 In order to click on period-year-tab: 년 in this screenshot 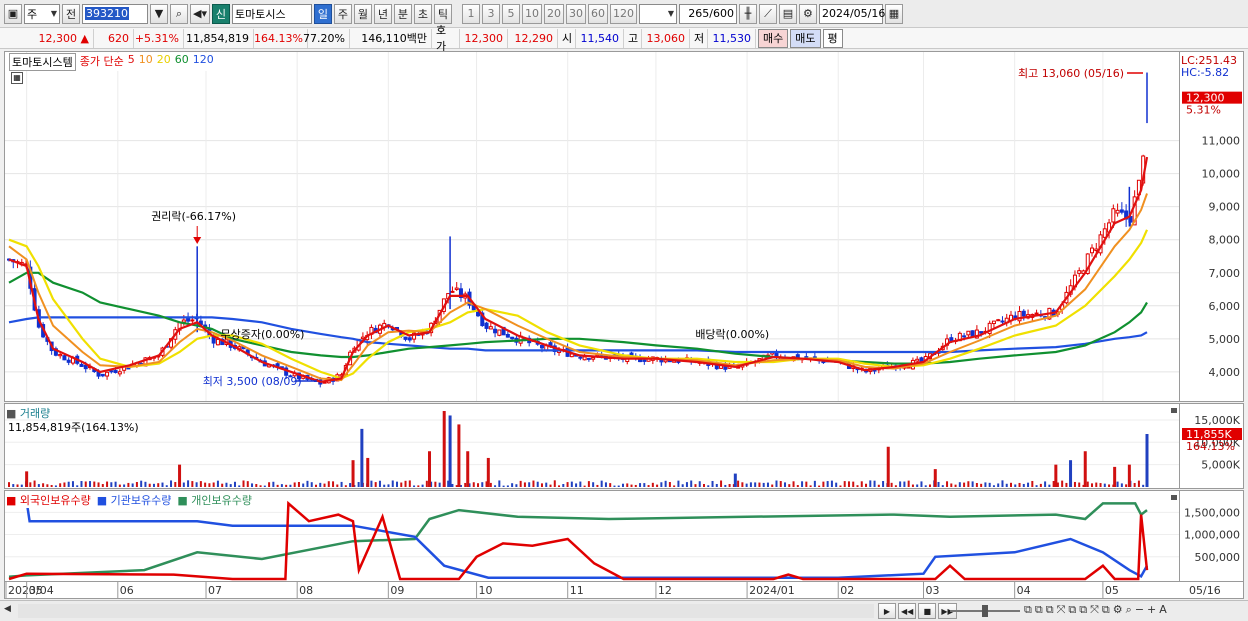, I will do `click(382, 13)`.